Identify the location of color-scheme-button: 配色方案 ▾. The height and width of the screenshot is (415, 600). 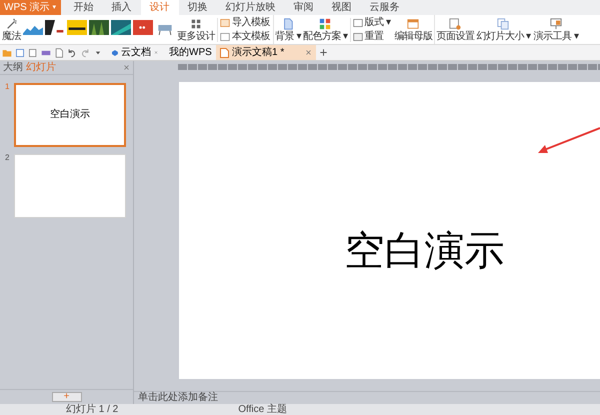
(325, 29).